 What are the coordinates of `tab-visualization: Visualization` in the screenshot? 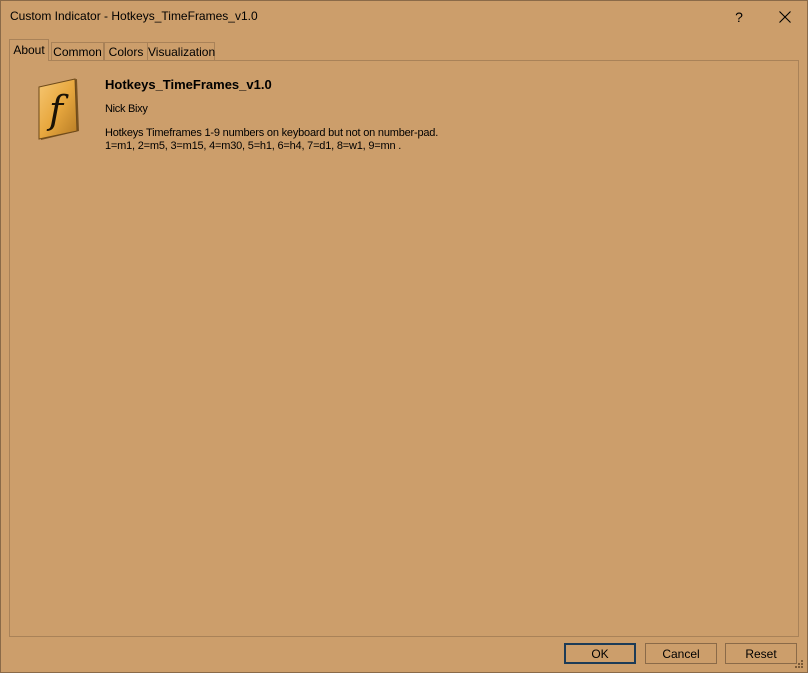 It's located at (181, 51).